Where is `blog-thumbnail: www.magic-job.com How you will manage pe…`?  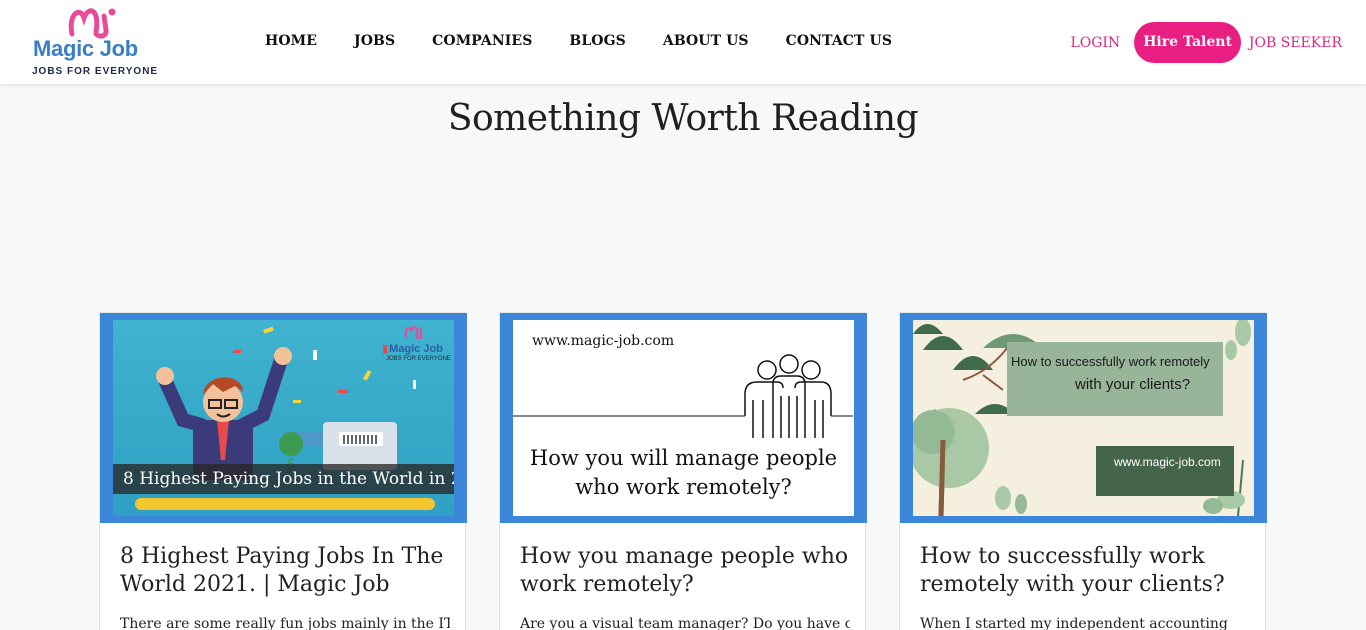 blog-thumbnail: www.magic-job.com How you will manage pe… is located at coordinates (683, 418).